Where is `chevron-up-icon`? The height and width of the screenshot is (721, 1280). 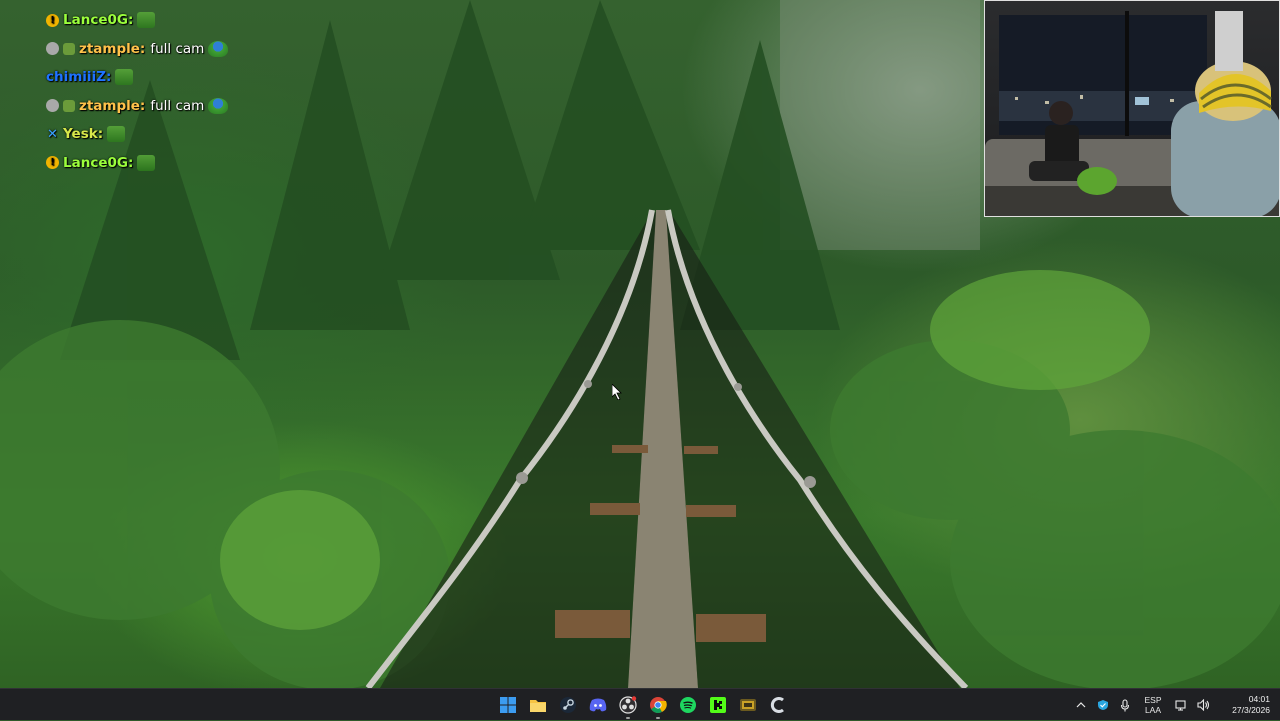
chevron-up-icon is located at coordinates (1081, 705).